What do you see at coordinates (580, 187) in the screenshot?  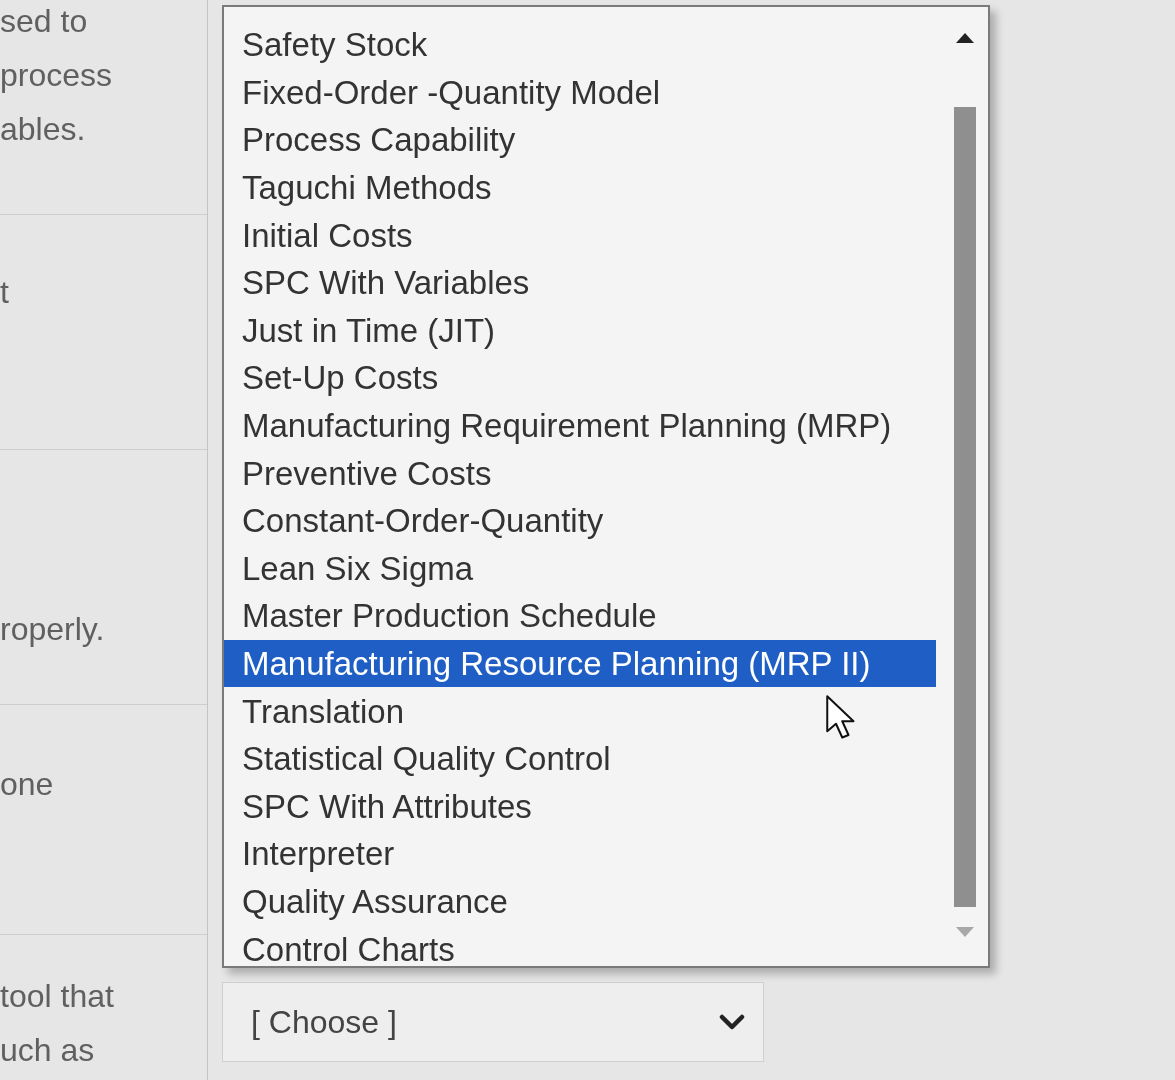 I see `dropdown-option: Taguchi Methods` at bounding box center [580, 187].